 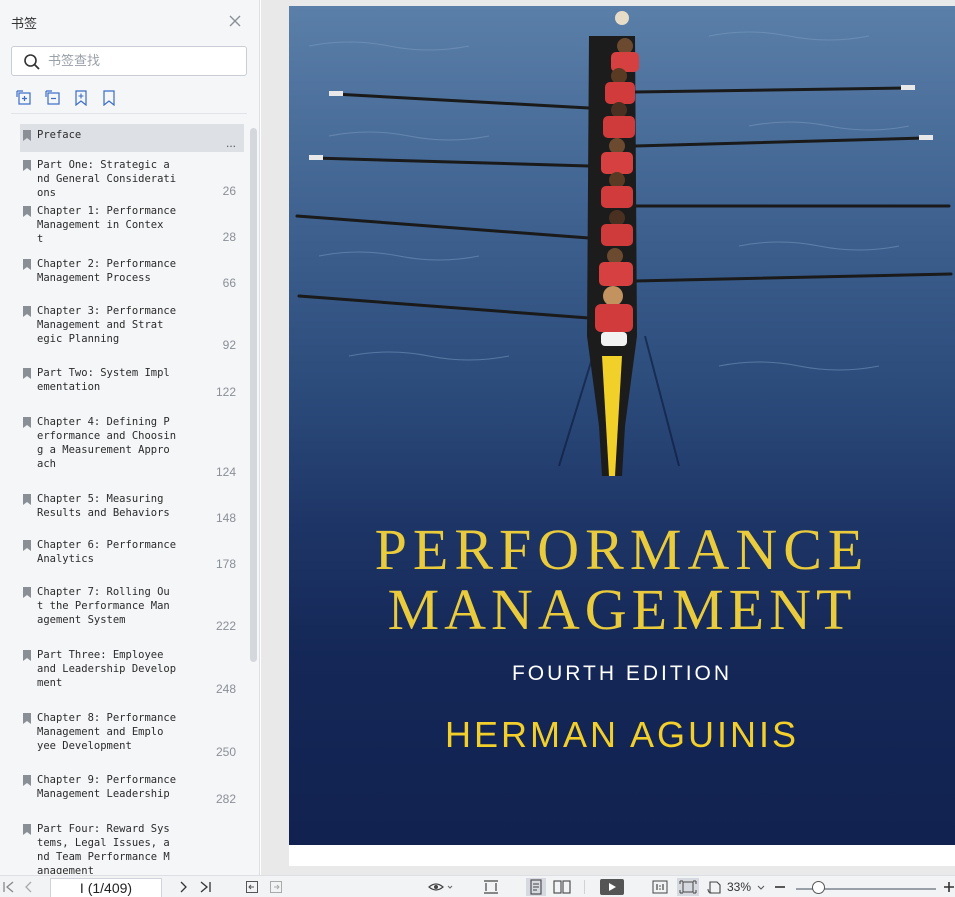 What do you see at coordinates (622, 673) in the screenshot?
I see `cover-edition: FOURTH EDITION` at bounding box center [622, 673].